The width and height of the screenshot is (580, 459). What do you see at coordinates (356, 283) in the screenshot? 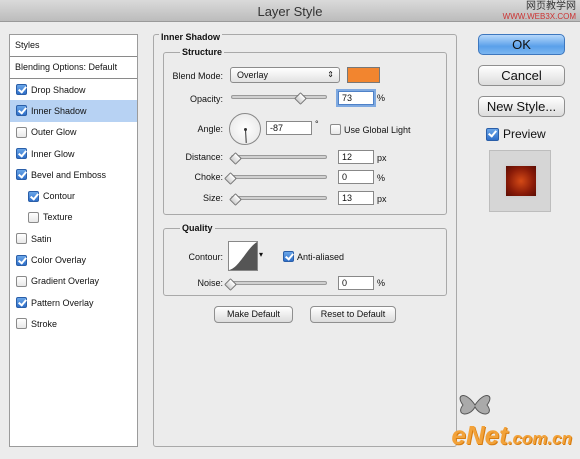
I see `noise-field: 0` at bounding box center [356, 283].